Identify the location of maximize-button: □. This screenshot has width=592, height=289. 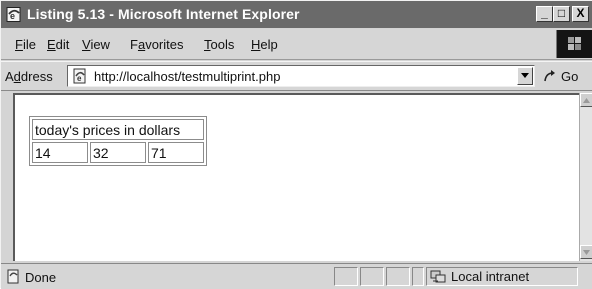
(561, 14).